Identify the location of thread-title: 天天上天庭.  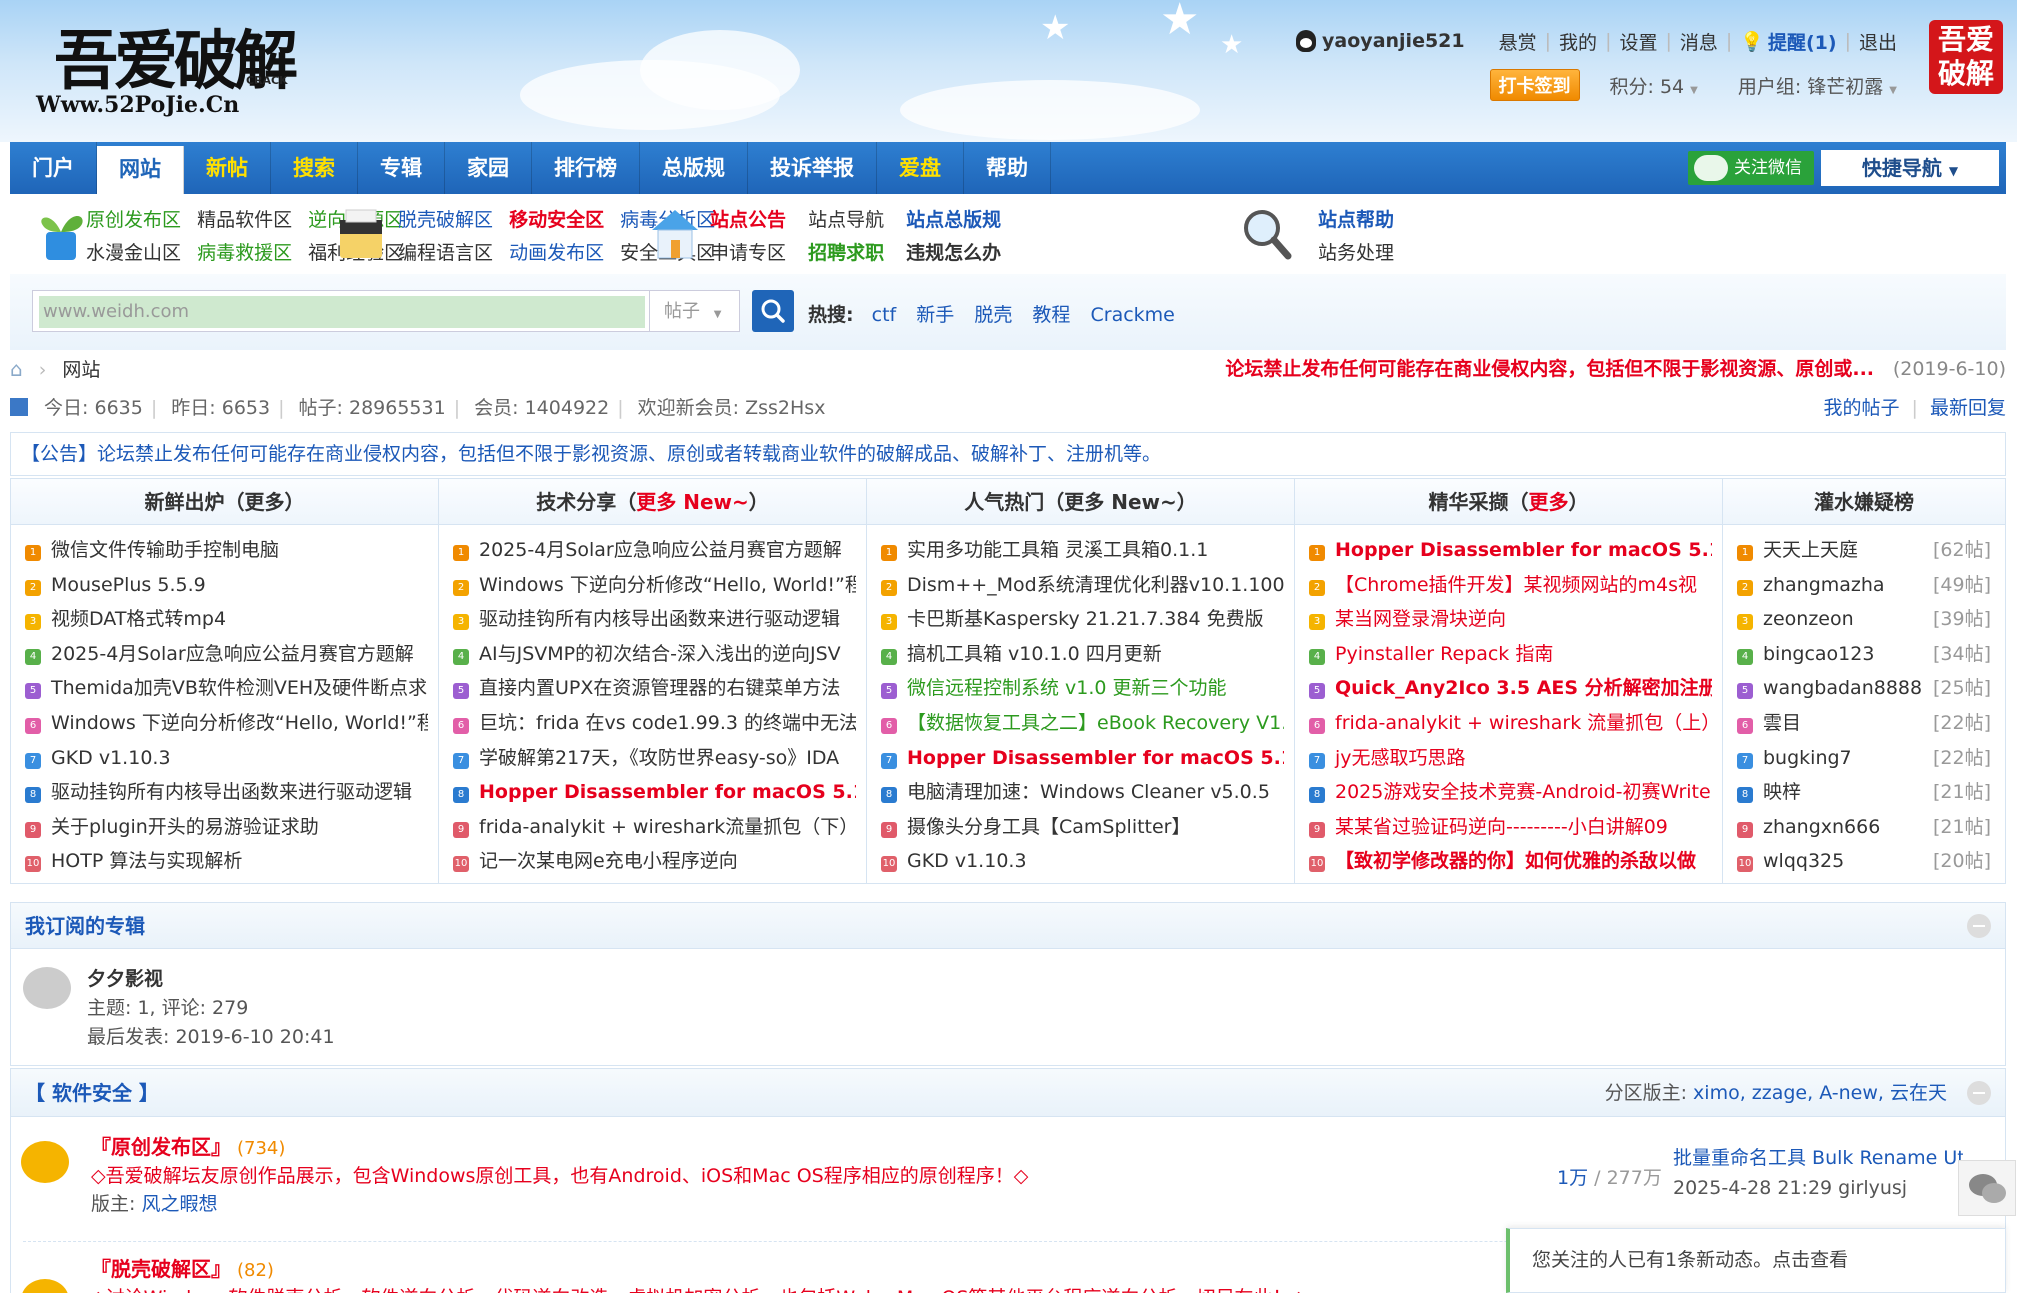
(1810, 550).